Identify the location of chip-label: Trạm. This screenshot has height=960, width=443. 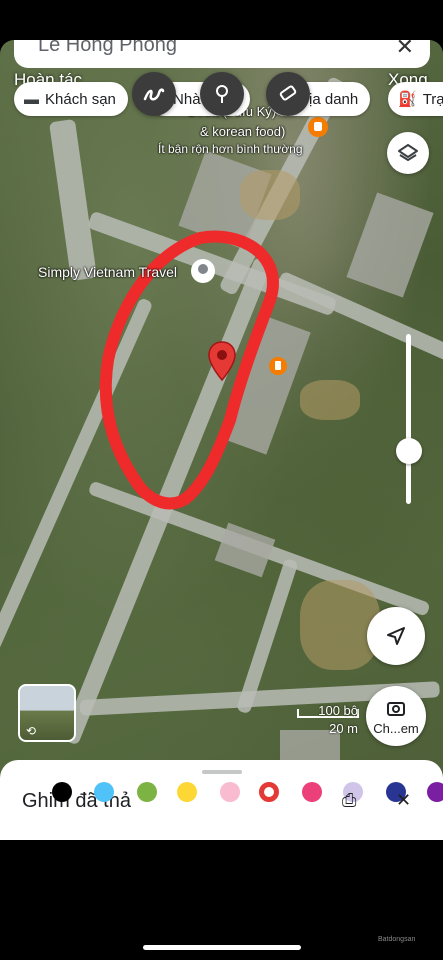
(432, 99).